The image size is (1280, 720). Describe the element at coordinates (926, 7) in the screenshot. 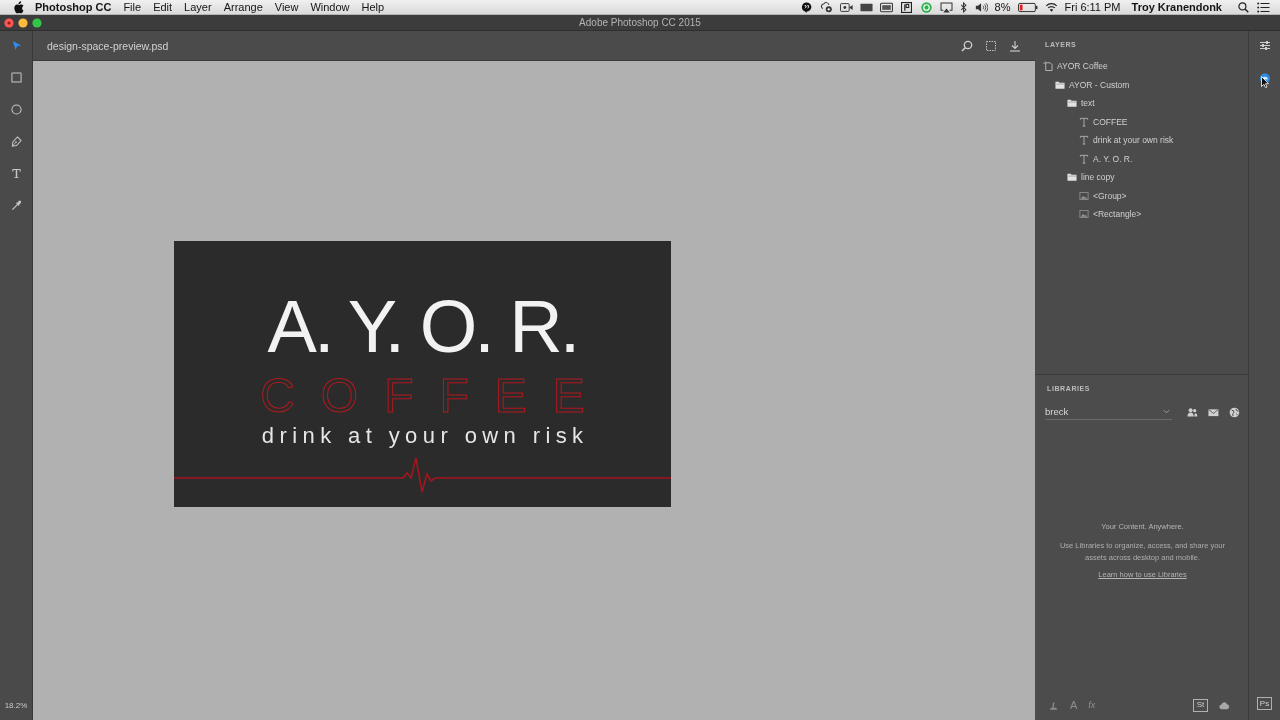

I see `circle-logo-icon` at that location.